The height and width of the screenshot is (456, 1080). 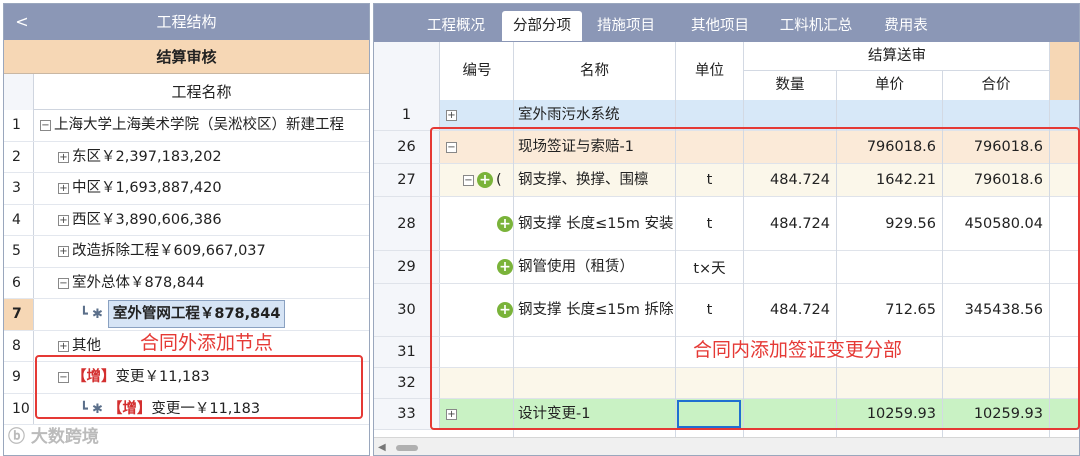 I want to click on name-cell: 现场签证与索赔-1, so click(x=576, y=147).